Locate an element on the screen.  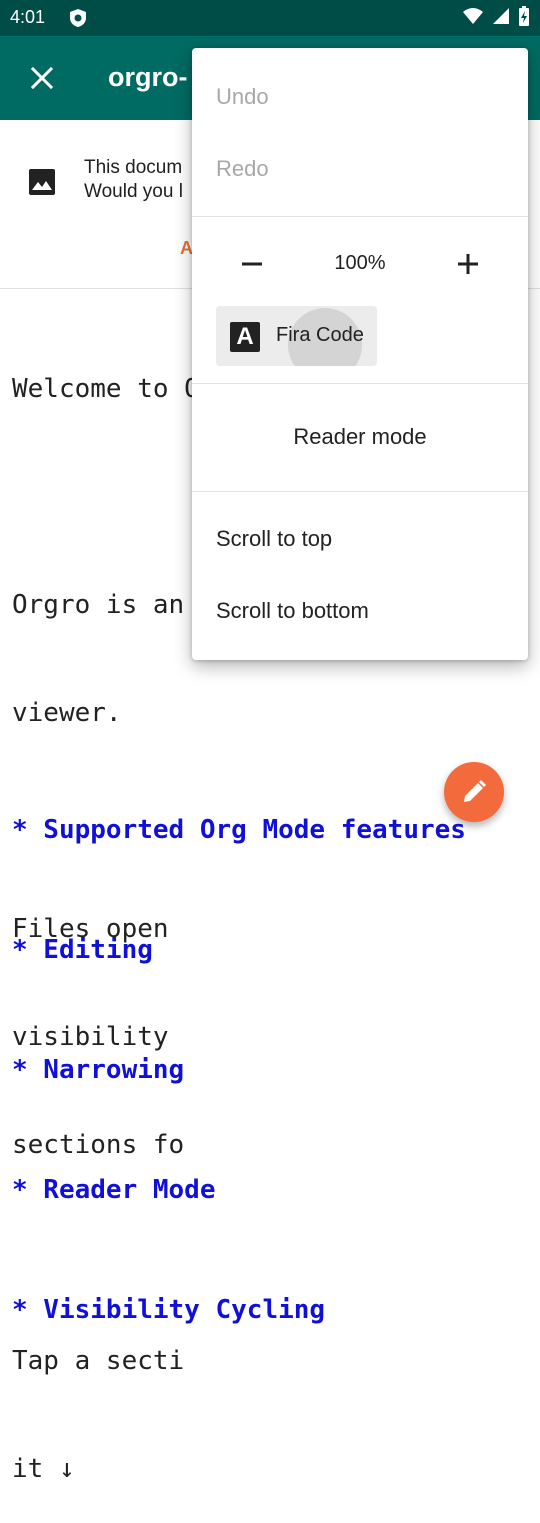
shield-icon is located at coordinates (78, 18).